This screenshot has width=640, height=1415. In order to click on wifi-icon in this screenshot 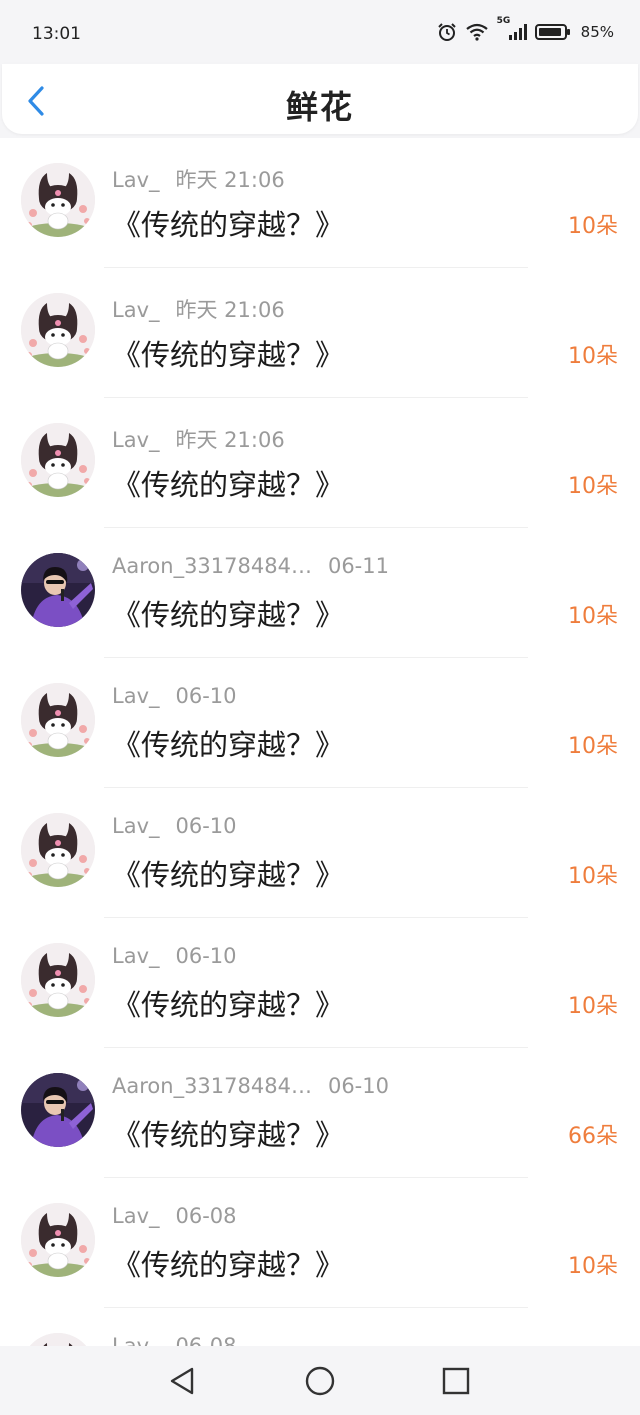, I will do `click(477, 32)`.